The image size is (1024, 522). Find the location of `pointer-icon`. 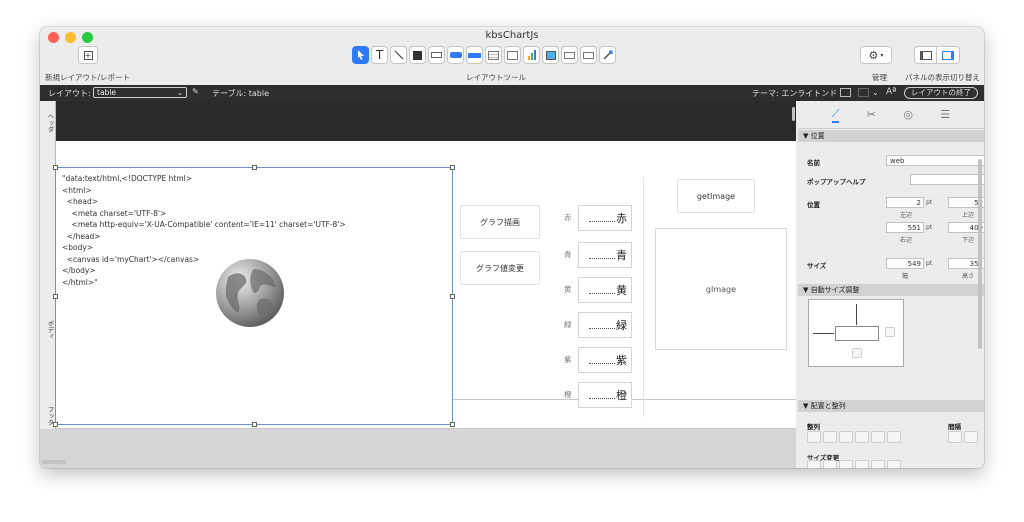

pointer-icon is located at coordinates (360, 55).